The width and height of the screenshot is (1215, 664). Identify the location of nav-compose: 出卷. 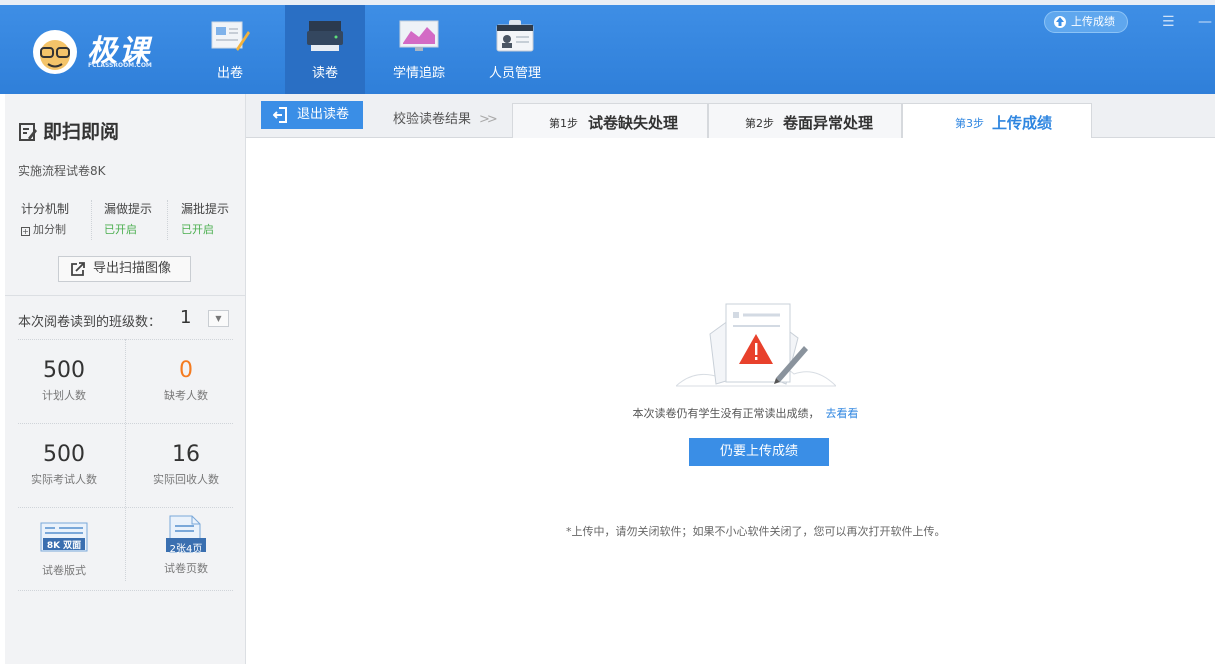
(230, 49).